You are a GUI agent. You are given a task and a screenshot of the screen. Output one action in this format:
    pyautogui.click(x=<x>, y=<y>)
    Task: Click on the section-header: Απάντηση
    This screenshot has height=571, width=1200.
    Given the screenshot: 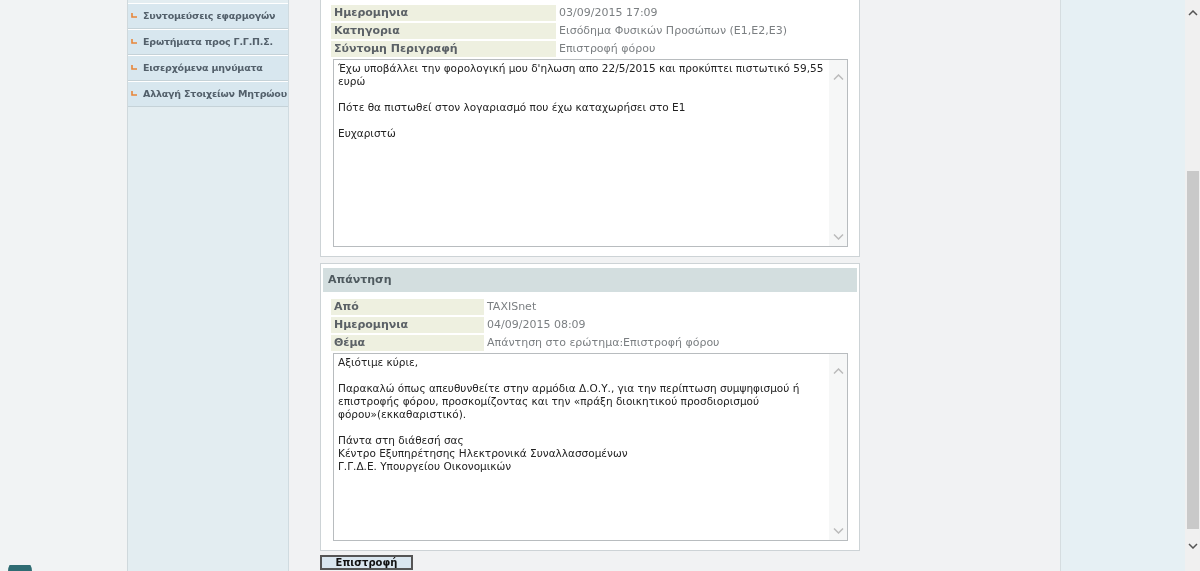 What is the action you would take?
    pyautogui.click(x=590, y=280)
    